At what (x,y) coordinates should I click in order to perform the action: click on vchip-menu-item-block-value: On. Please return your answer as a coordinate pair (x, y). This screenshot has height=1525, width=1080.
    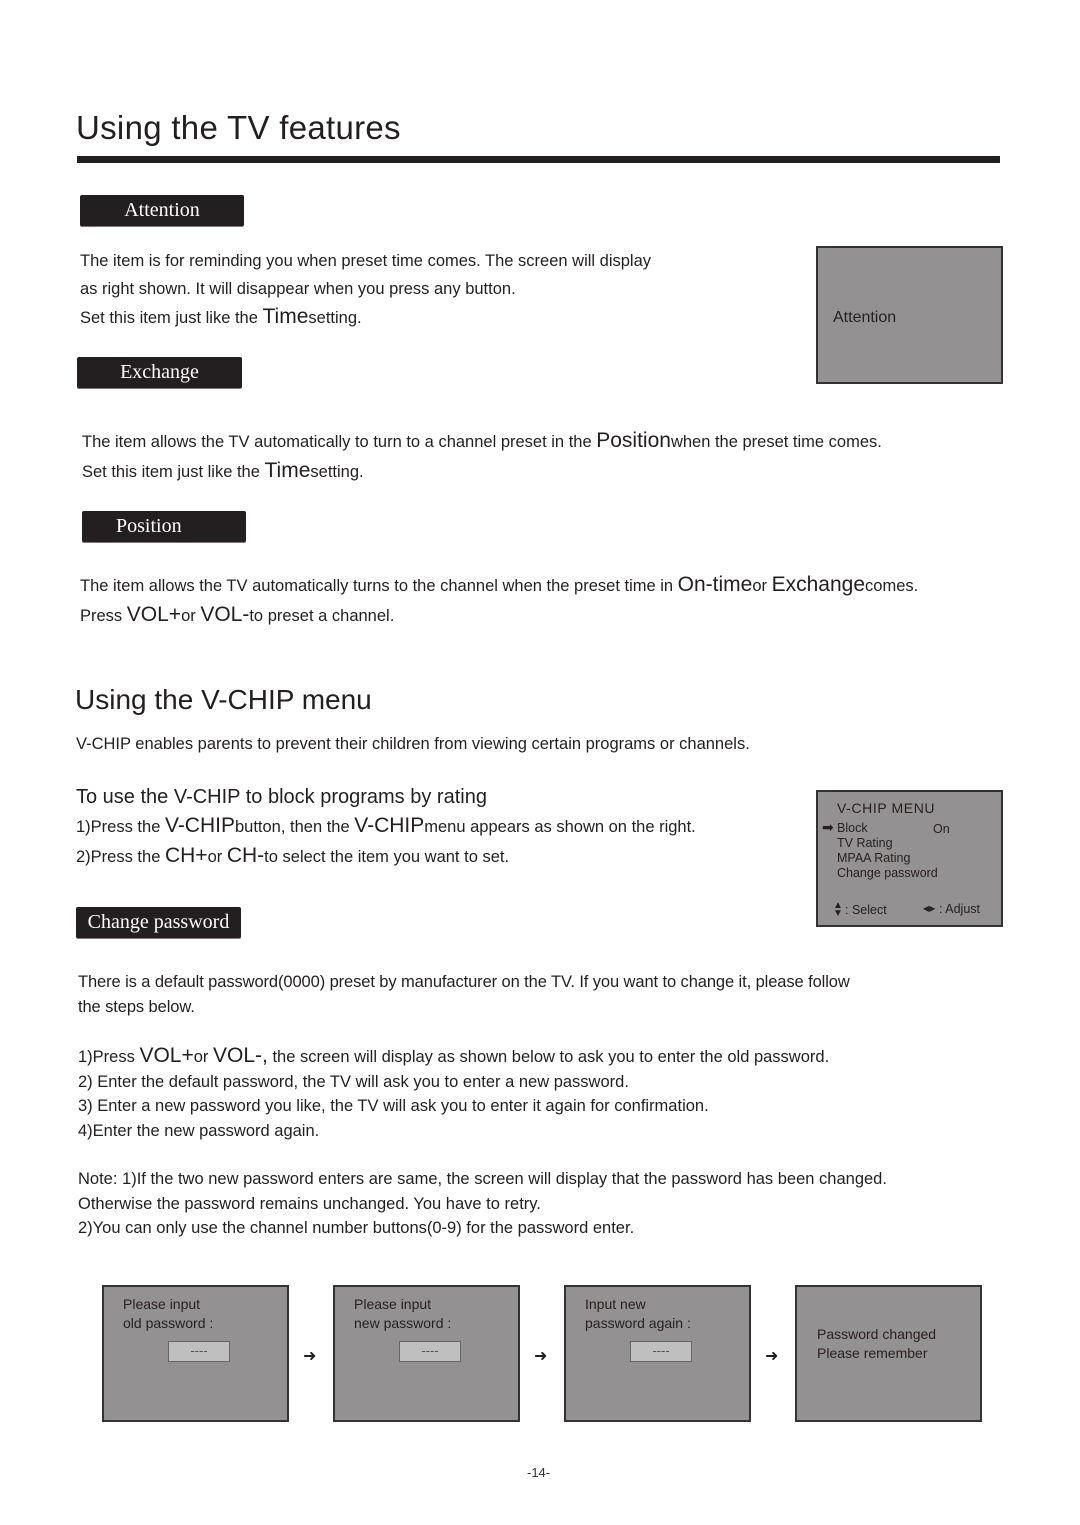
    Looking at the image, I should click on (941, 829).